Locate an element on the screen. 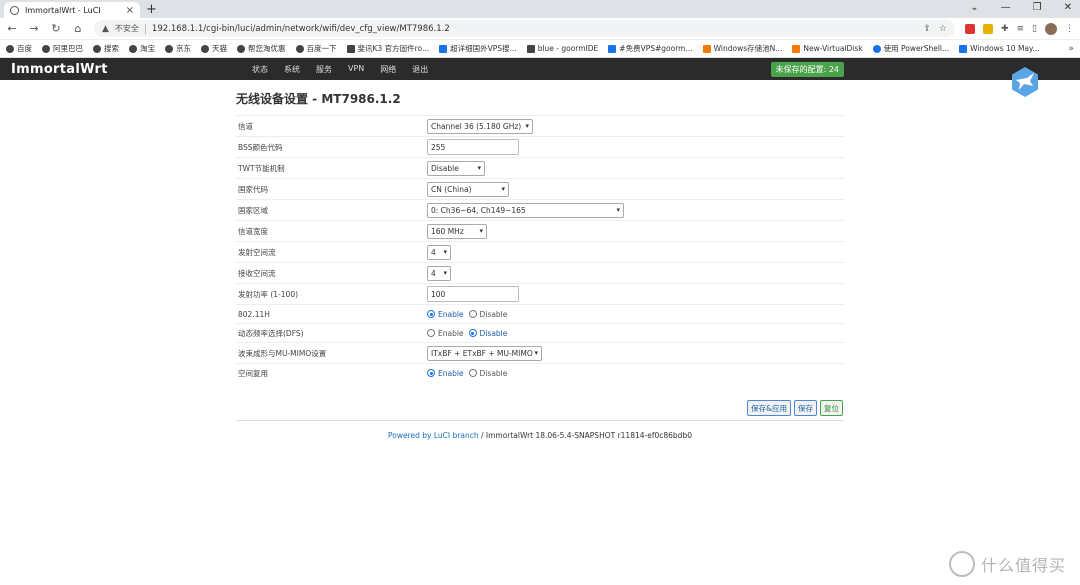 The width and height of the screenshot is (1080, 585). menu-item-services: 服务 is located at coordinates (324, 69).